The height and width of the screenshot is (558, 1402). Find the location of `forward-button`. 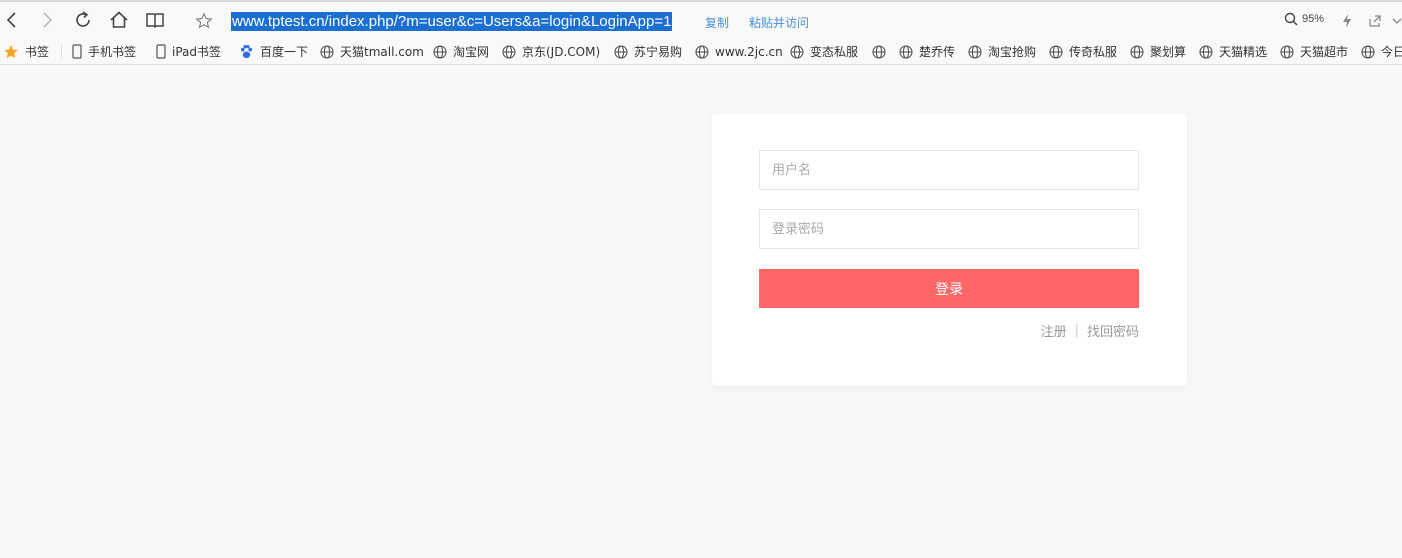

forward-button is located at coordinates (47, 20).